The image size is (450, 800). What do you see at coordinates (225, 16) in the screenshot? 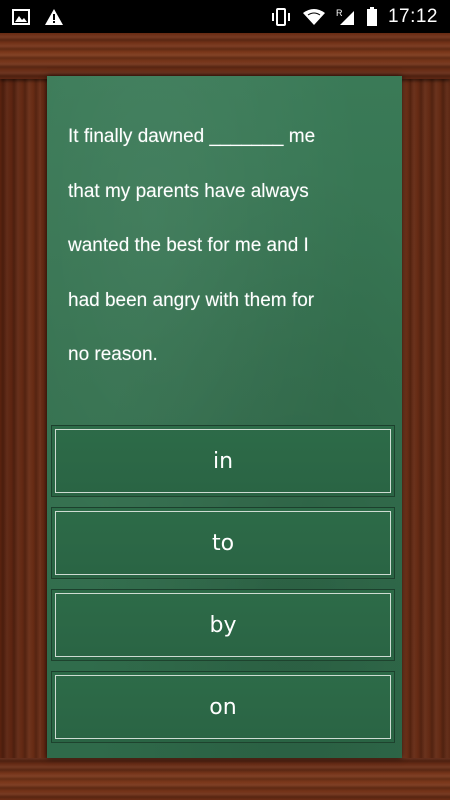
I see `status-bar: R 17:12` at bounding box center [225, 16].